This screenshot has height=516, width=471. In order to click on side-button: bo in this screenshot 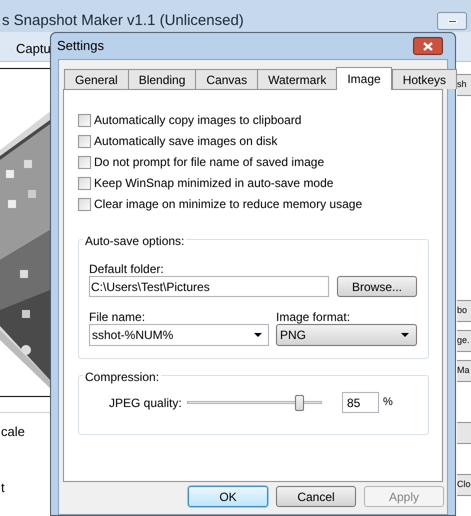, I will do `click(464, 311)`.